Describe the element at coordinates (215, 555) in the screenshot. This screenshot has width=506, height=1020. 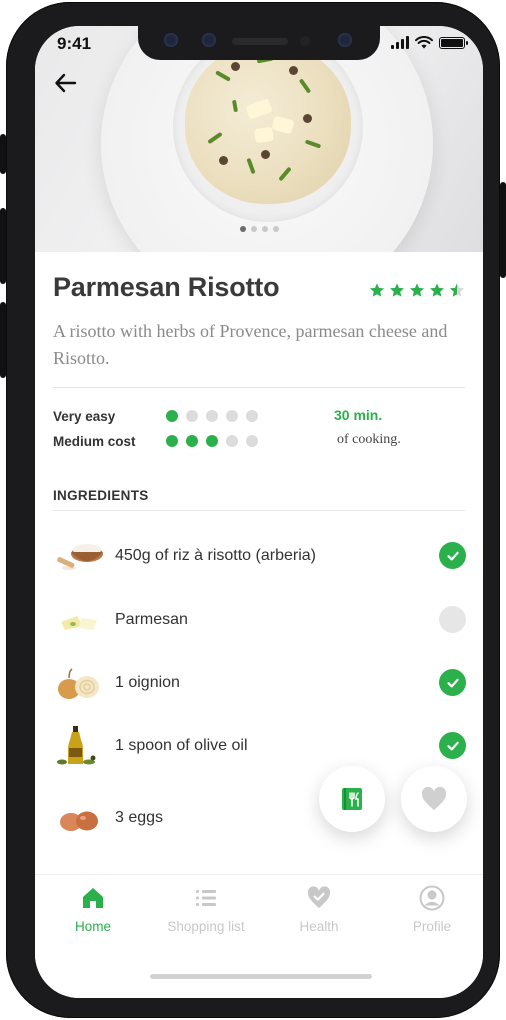
I see `ingredient-name: 450g of riz à risotto (arberia)` at that location.